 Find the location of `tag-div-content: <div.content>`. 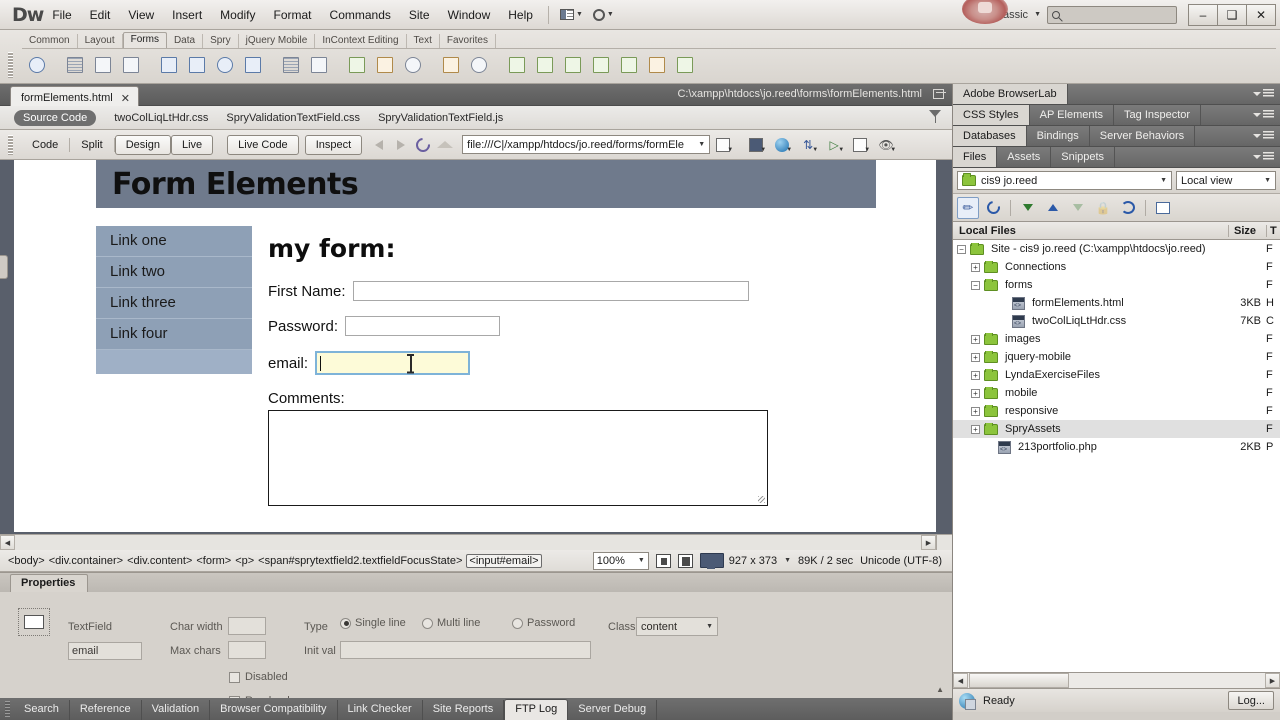

tag-div-content: <div.content> is located at coordinates (159, 561).